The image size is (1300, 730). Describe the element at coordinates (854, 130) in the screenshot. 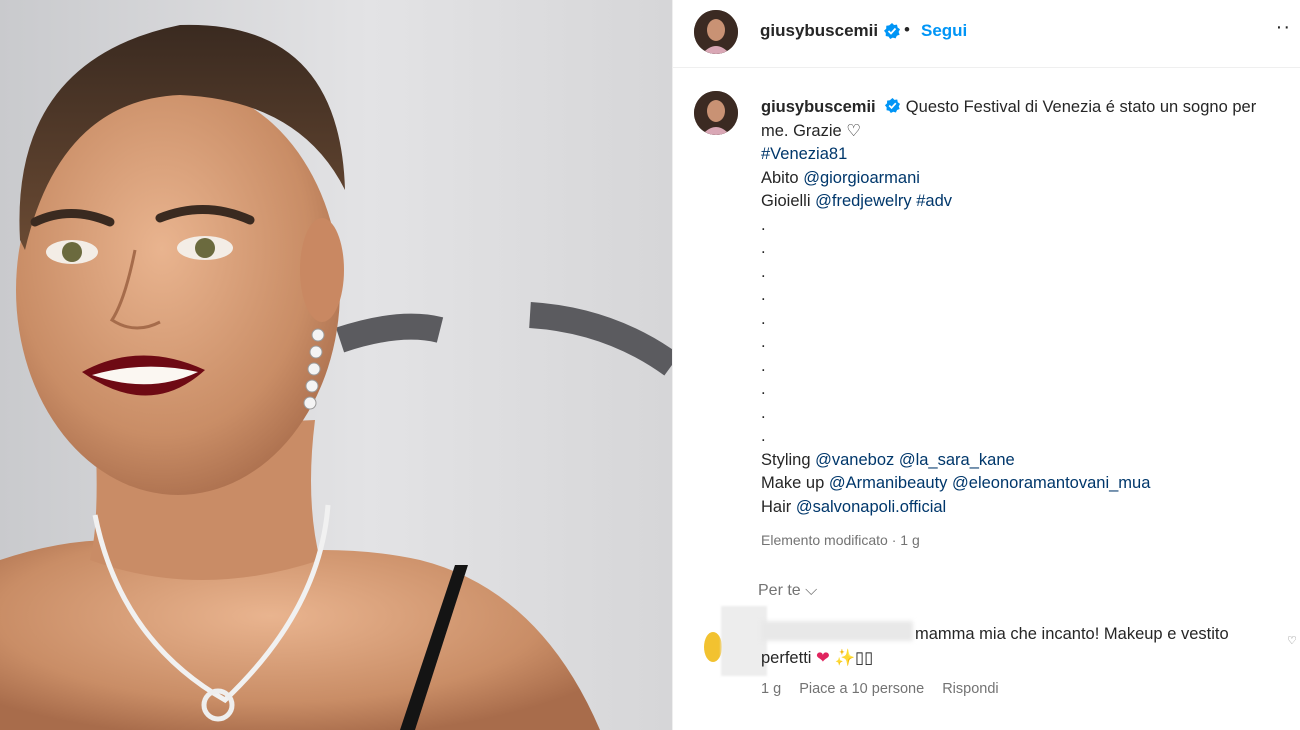

I see `heart-icon: ♡` at that location.